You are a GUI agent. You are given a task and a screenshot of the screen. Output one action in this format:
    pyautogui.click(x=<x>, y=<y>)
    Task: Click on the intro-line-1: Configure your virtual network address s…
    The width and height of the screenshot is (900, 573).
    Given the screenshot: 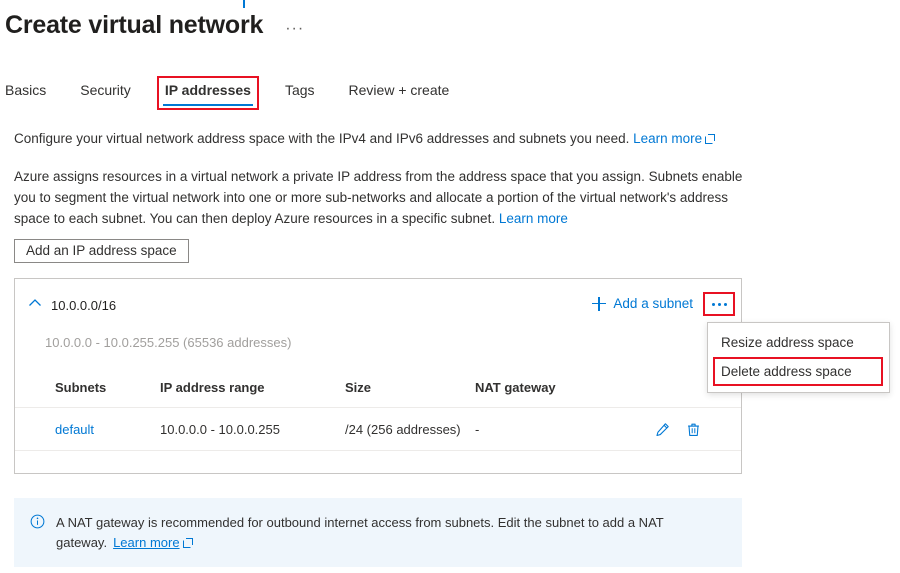 What is the action you would take?
    pyautogui.click(x=394, y=138)
    